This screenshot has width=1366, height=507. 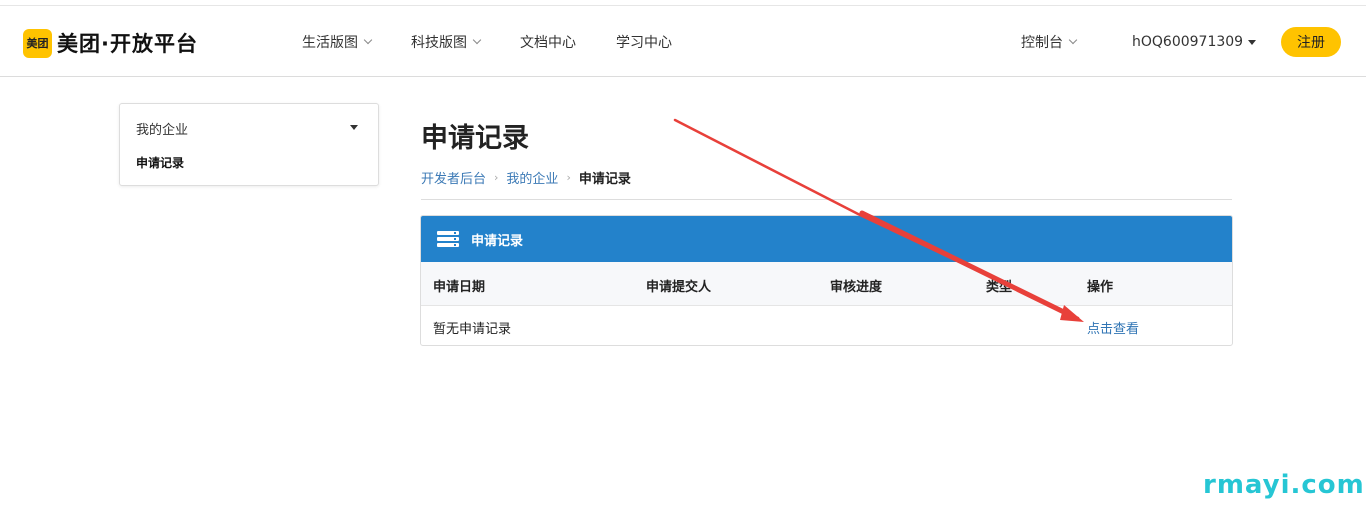 What do you see at coordinates (683, 3) in the screenshot?
I see `top-strip` at bounding box center [683, 3].